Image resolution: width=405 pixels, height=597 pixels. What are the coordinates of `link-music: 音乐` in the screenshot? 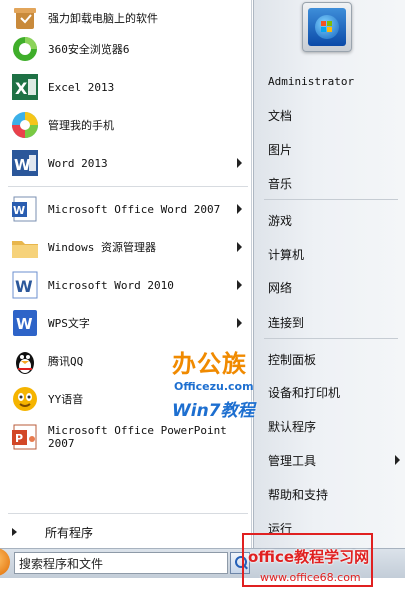 It's located at (333, 183).